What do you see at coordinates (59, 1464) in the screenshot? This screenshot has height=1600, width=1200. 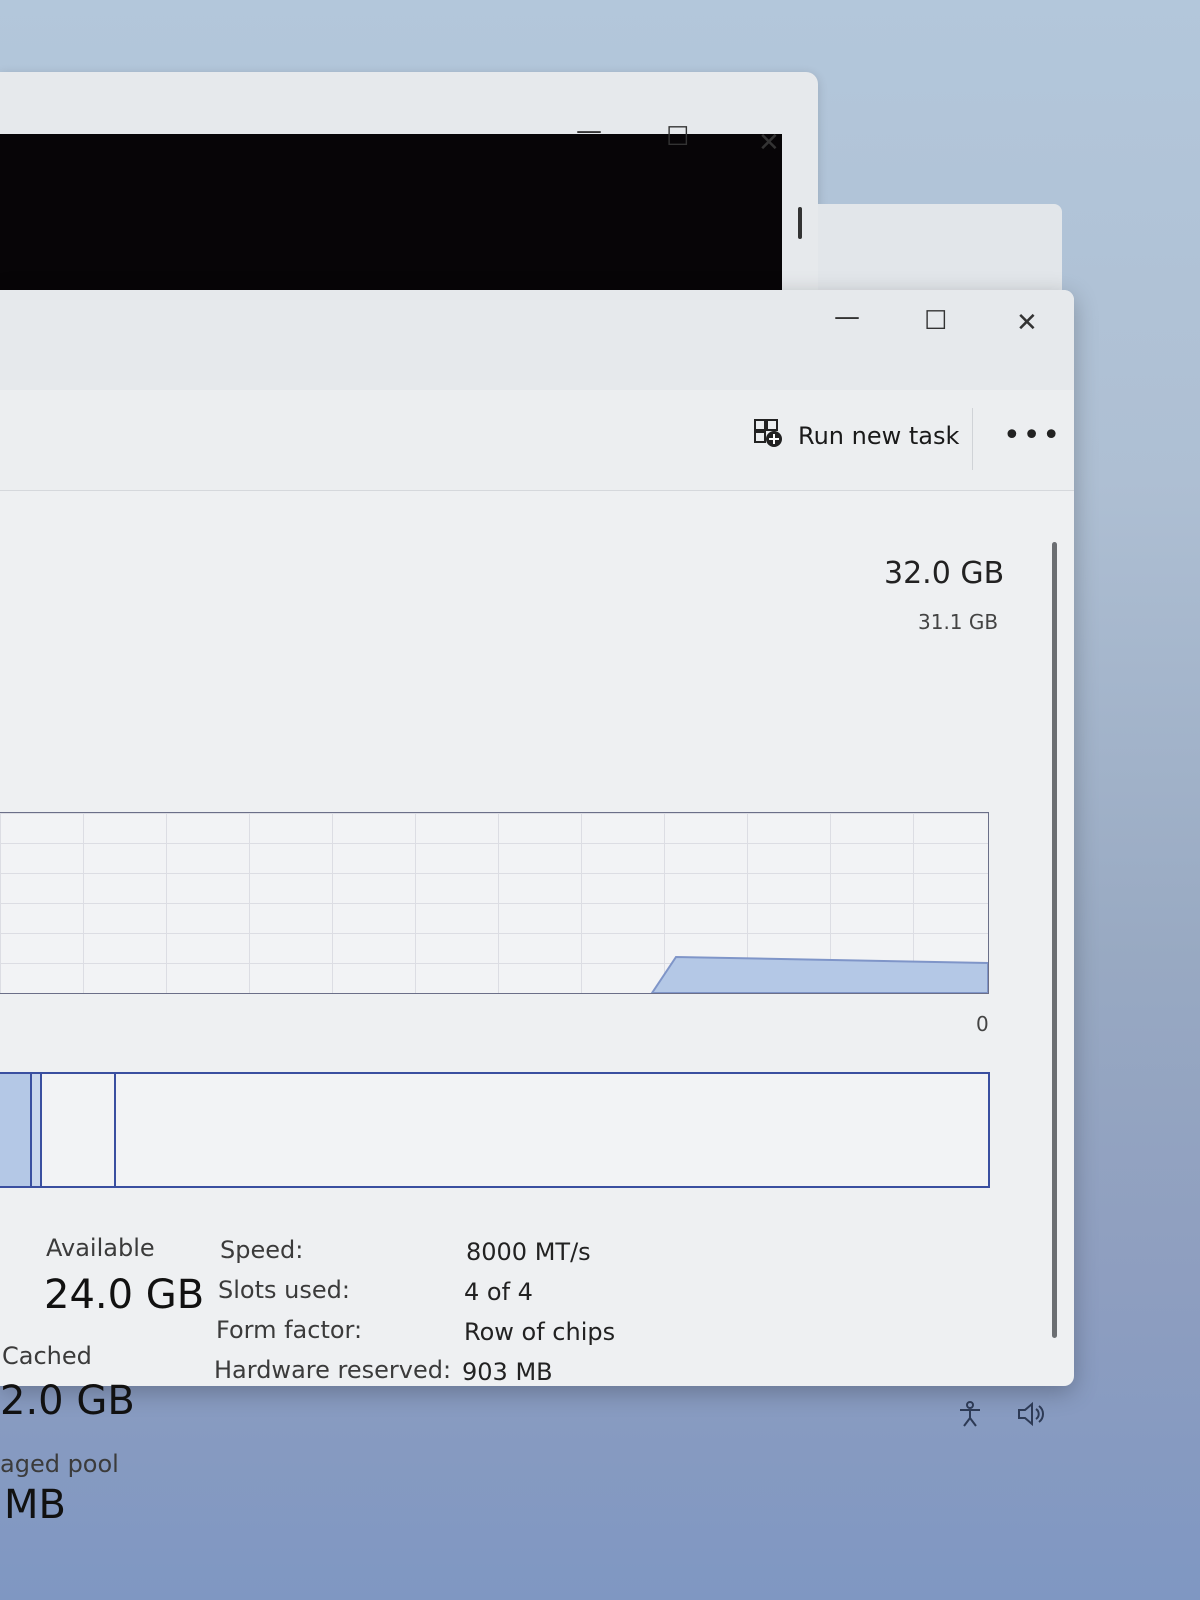 I see `paged-pool-label: aged pool` at bounding box center [59, 1464].